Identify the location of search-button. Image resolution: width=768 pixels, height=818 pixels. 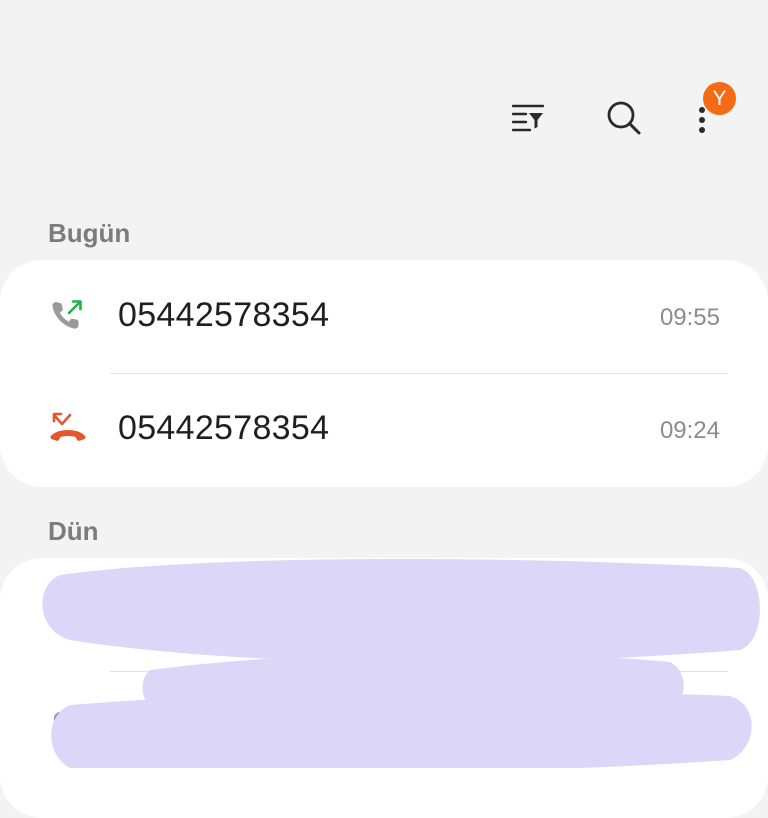
(624, 118).